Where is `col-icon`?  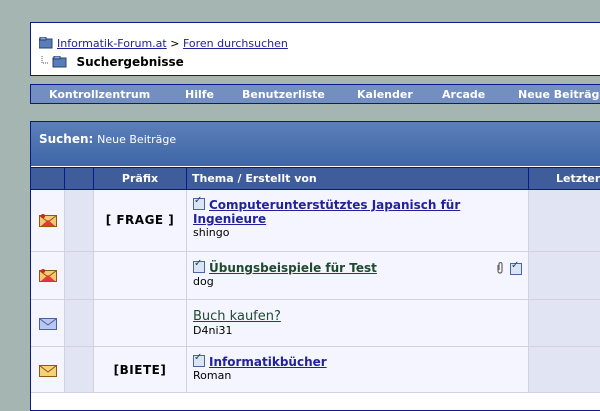 col-icon is located at coordinates (48, 178).